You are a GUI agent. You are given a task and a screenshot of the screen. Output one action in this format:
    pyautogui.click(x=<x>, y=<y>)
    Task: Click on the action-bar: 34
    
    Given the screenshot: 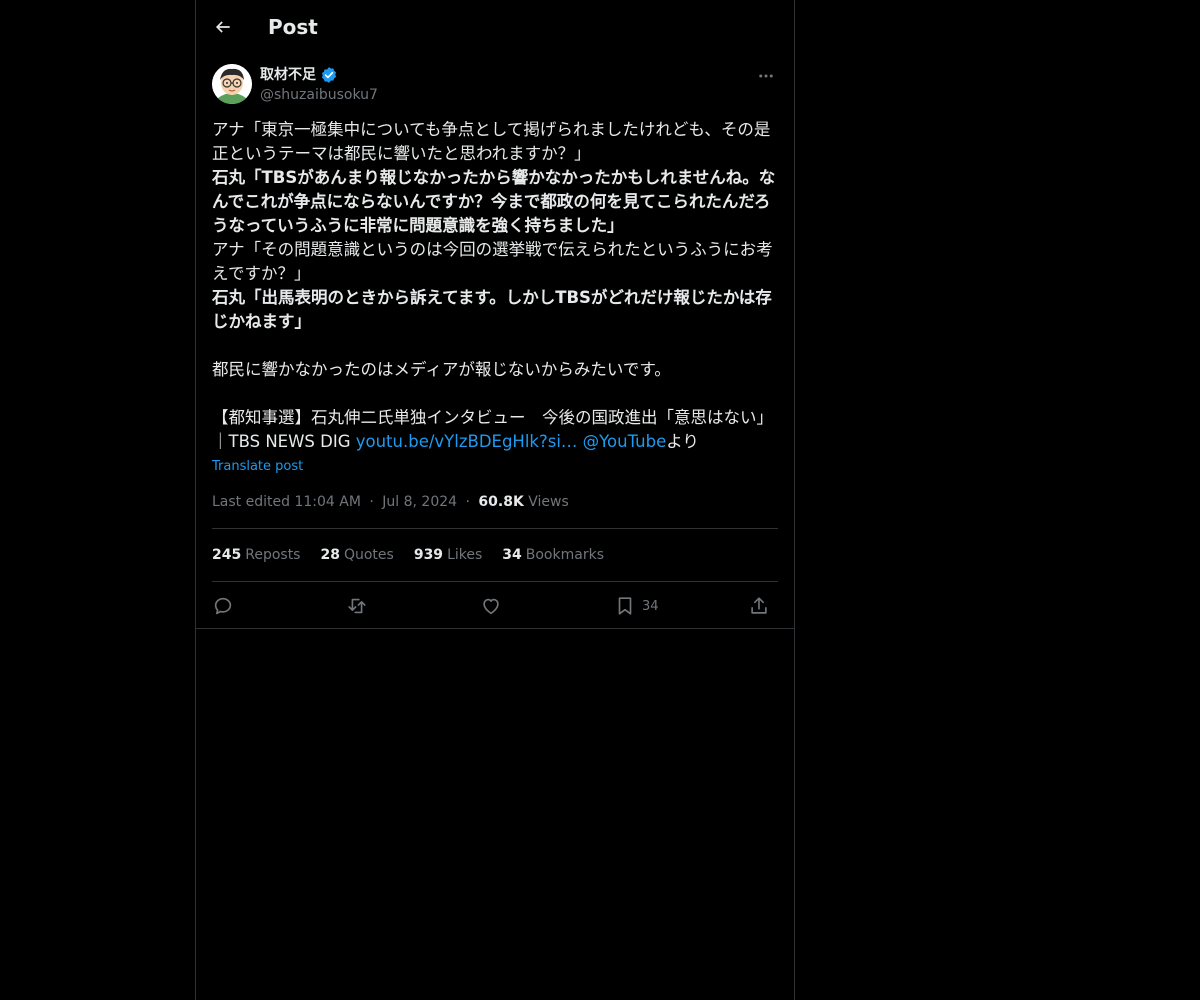 What is the action you would take?
    pyautogui.click(x=495, y=606)
    